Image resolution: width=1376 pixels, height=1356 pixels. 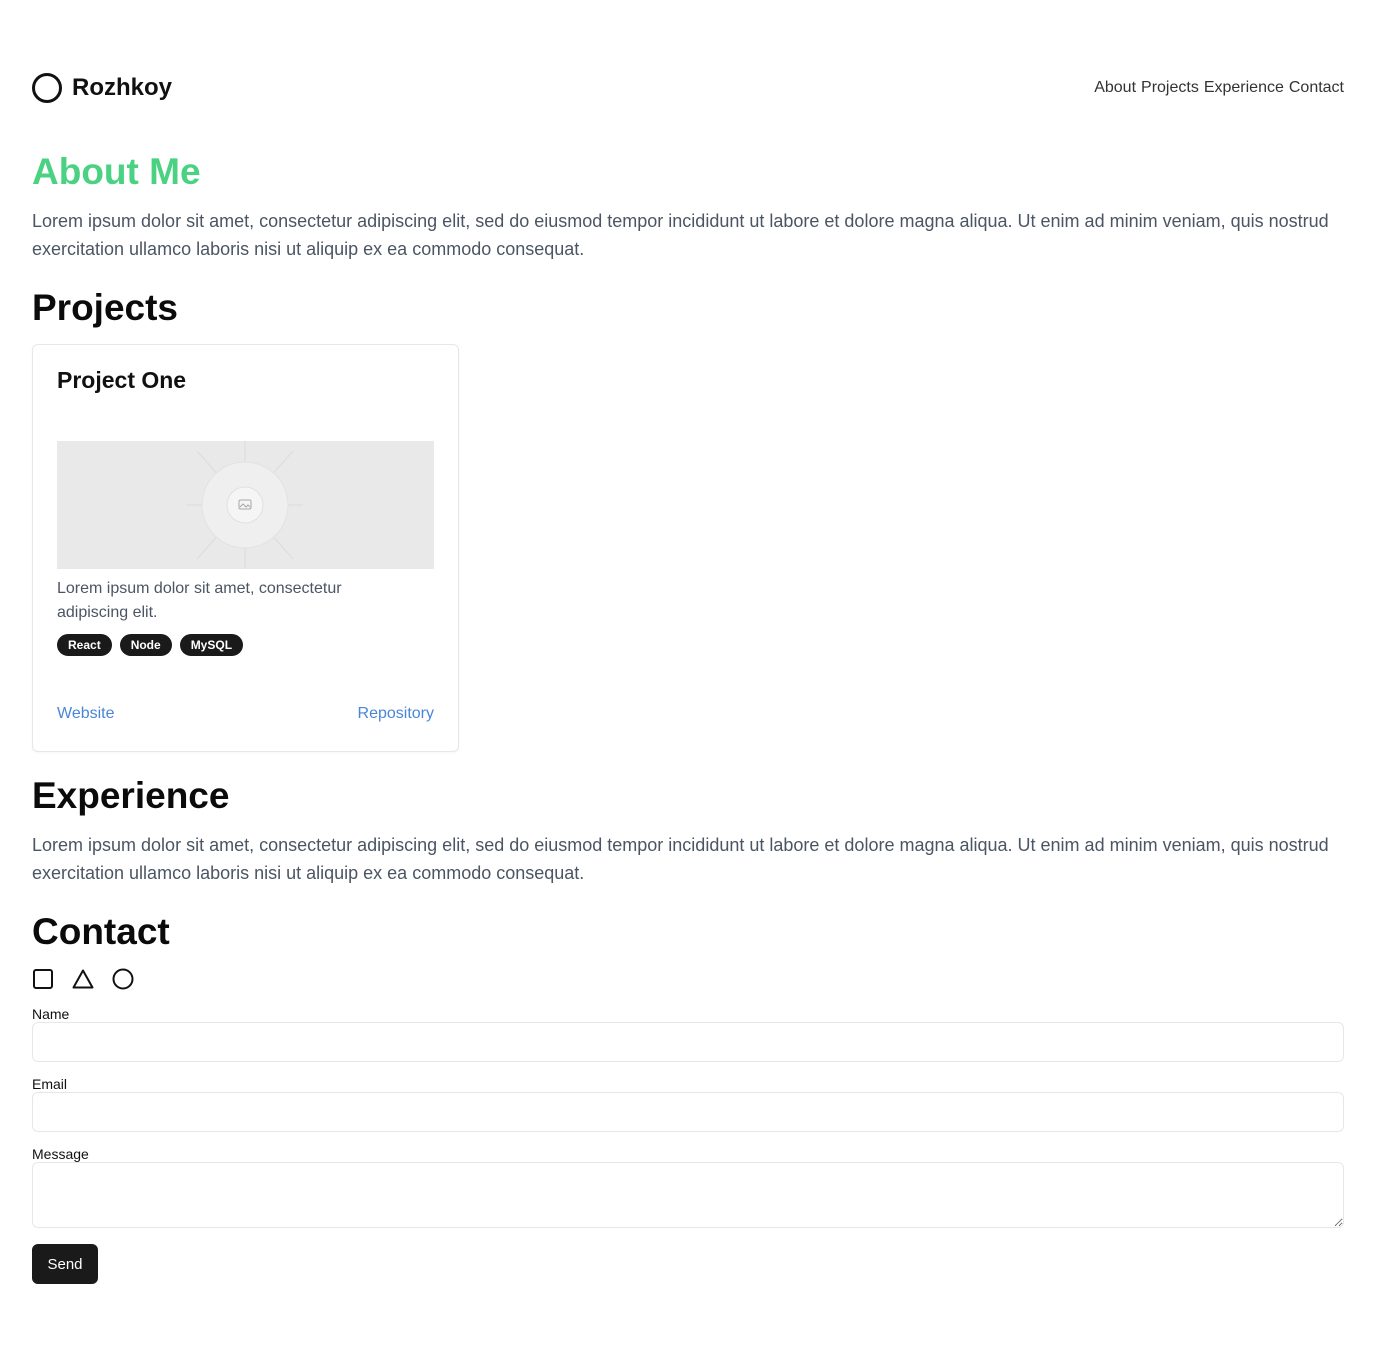 I want to click on project-tags: React Node MySQL, so click(x=150, y=645).